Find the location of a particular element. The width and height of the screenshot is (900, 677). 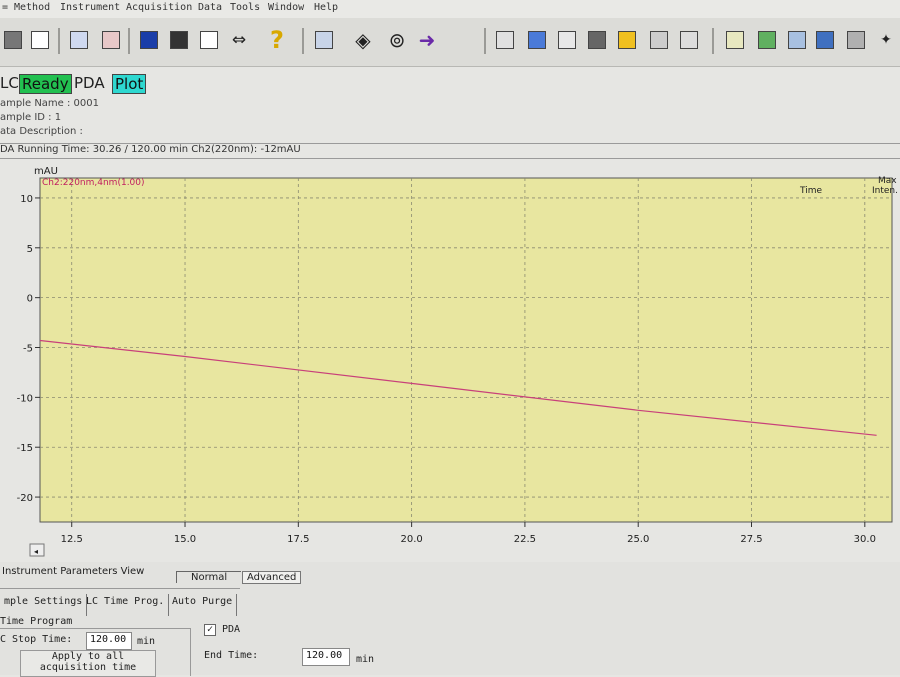

stop-time-field: 120.00 is located at coordinates (109, 641).